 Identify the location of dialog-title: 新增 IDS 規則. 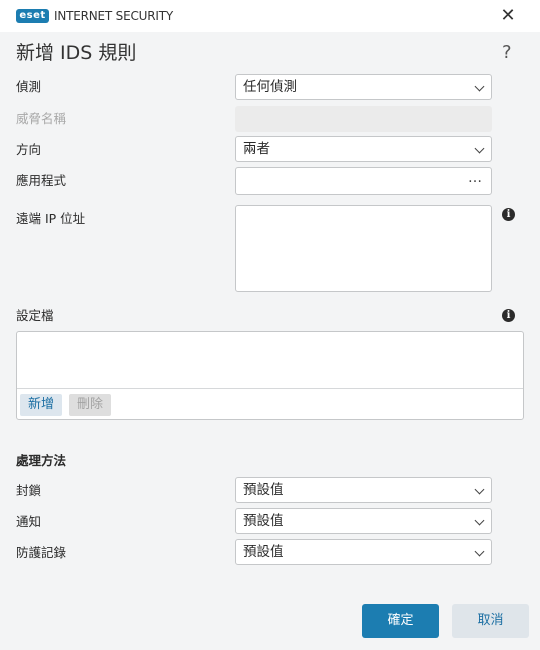
(76, 53).